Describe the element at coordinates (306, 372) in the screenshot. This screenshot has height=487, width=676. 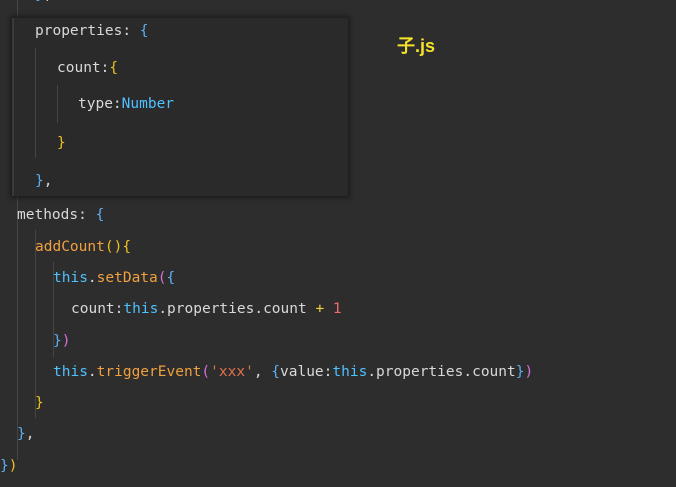
I see `code-token: value:` at that location.